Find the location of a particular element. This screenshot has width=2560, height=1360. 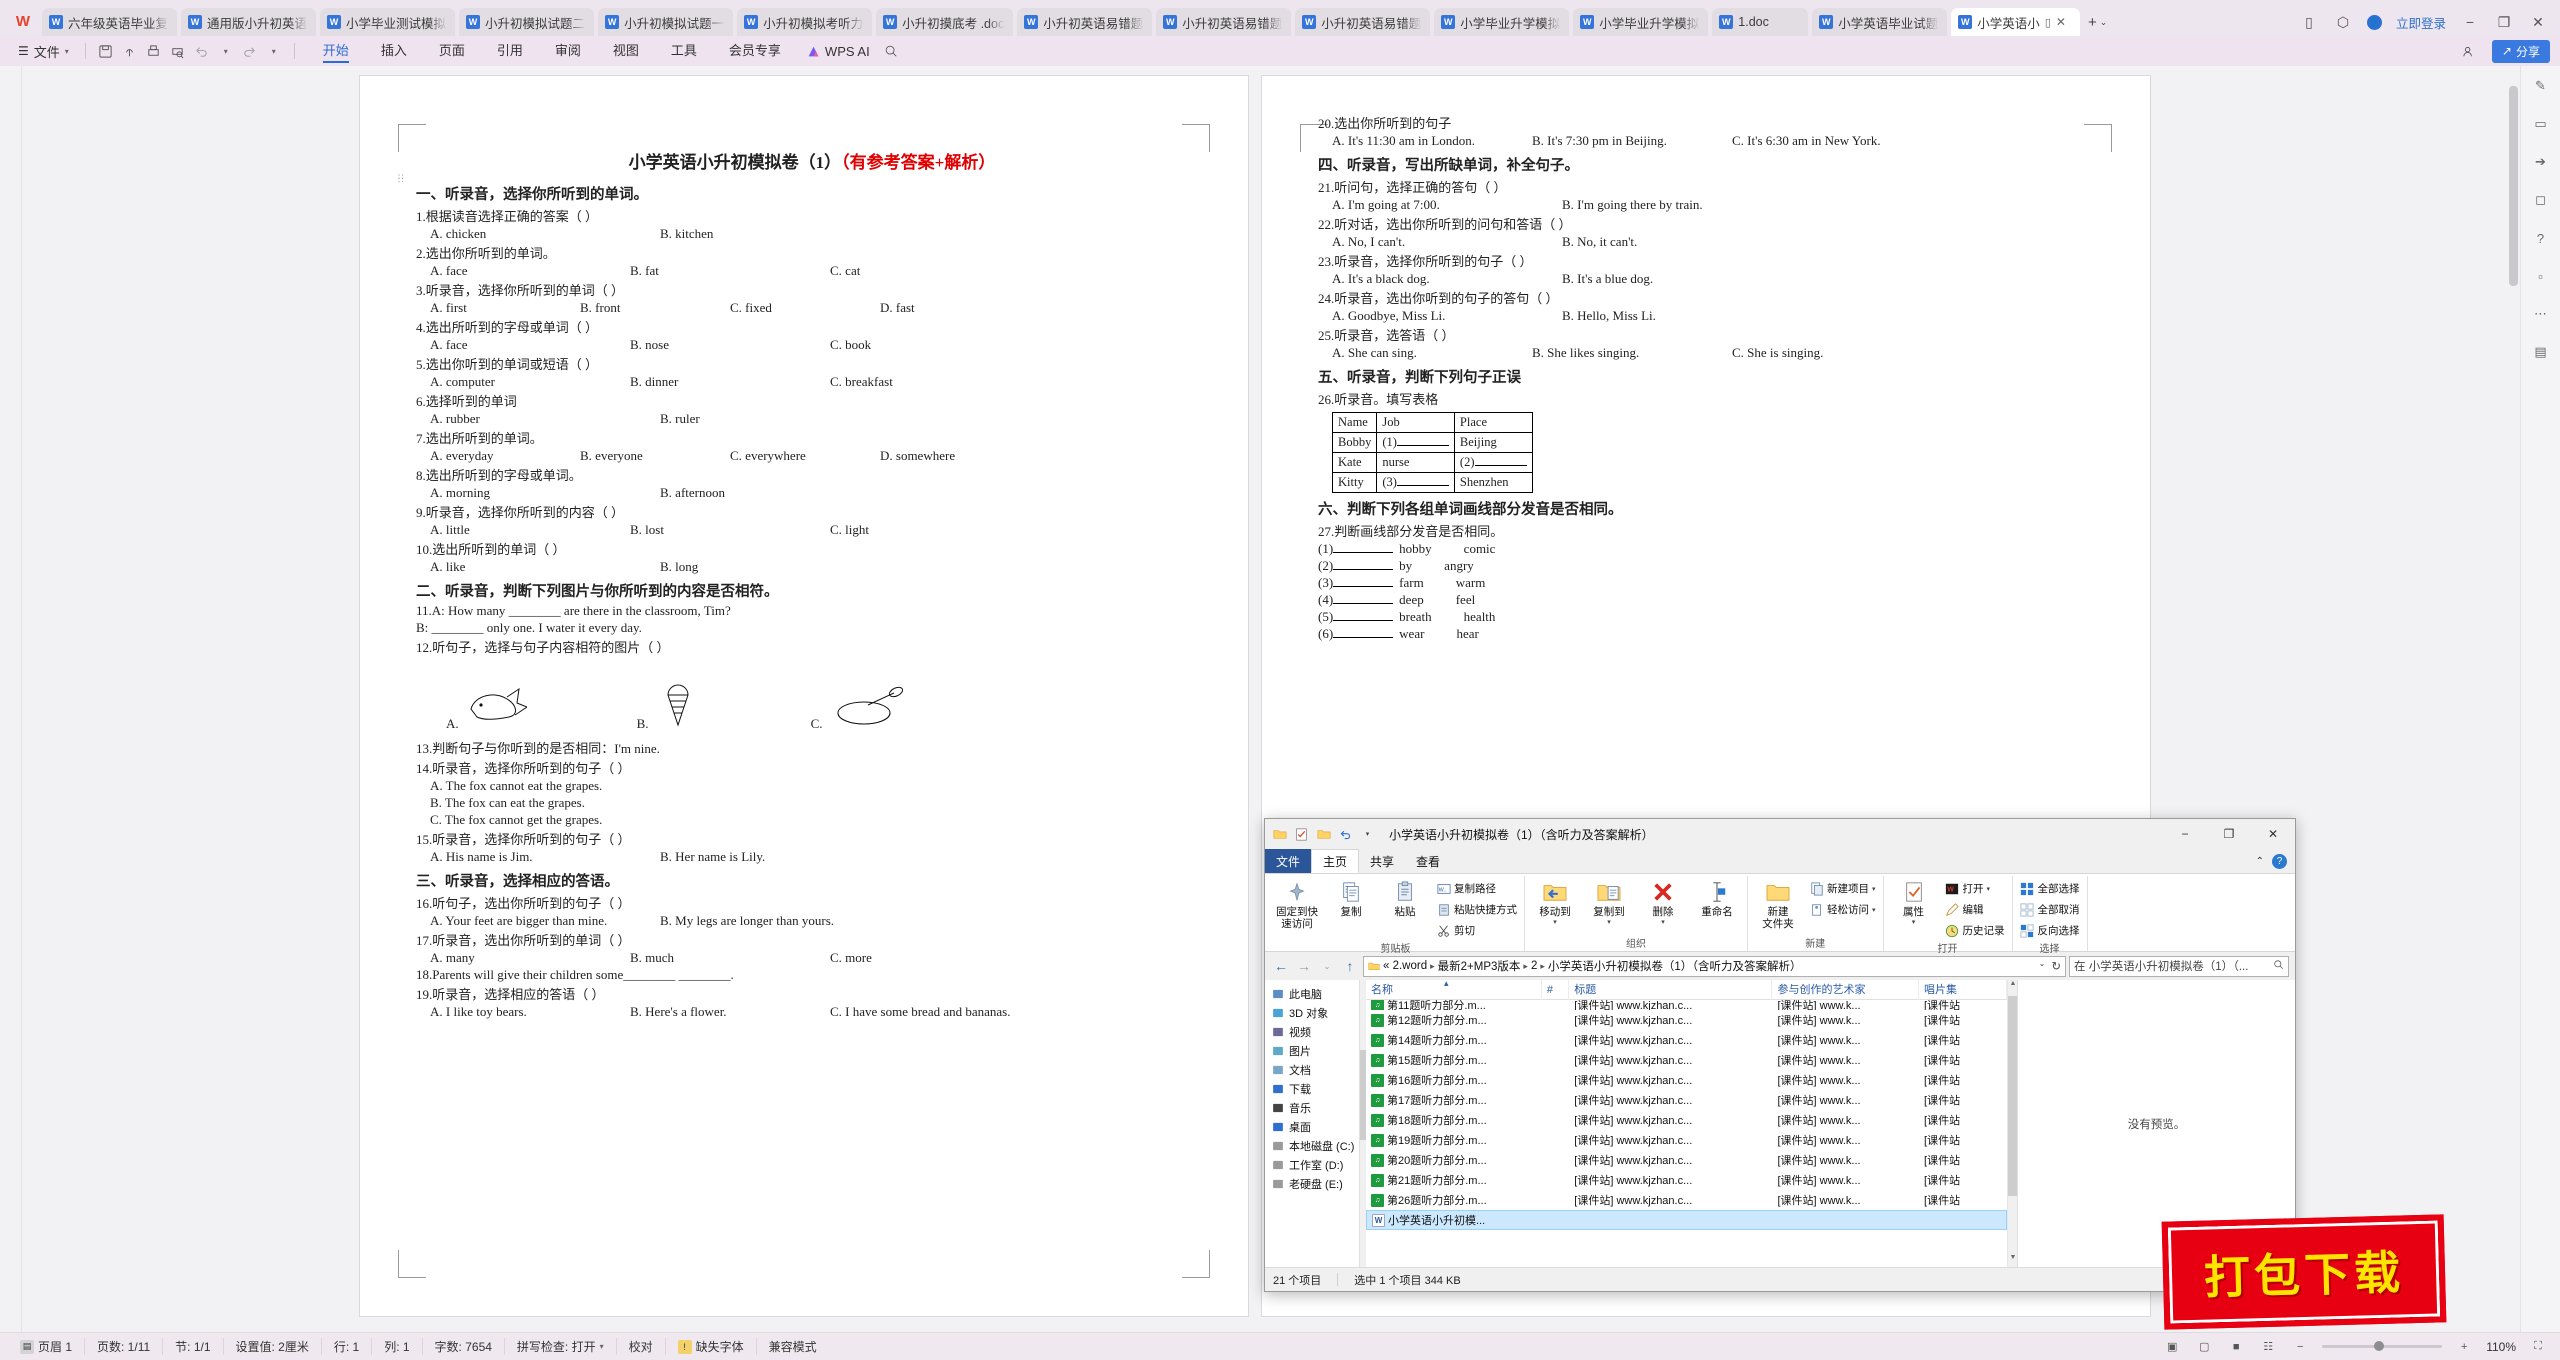

document-tab: W 小升初摸底考 .doc is located at coordinates (945, 22).